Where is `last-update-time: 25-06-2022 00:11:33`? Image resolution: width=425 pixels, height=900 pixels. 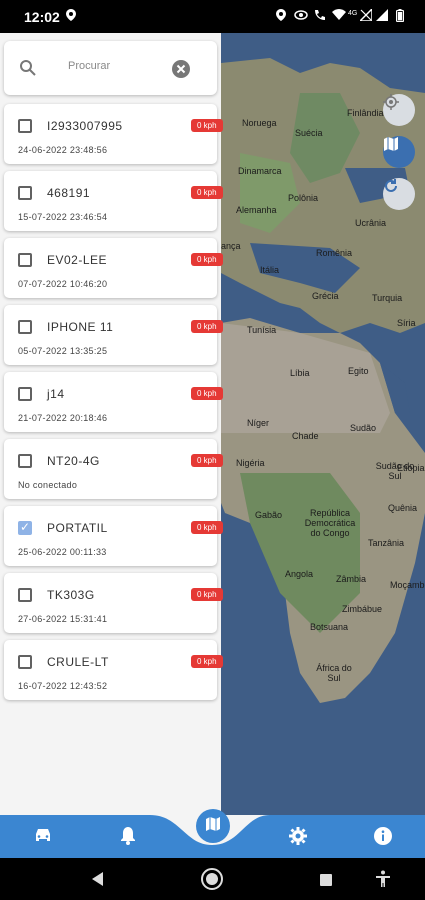
last-update-time: 25-06-2022 00:11:33 is located at coordinates (62, 552).